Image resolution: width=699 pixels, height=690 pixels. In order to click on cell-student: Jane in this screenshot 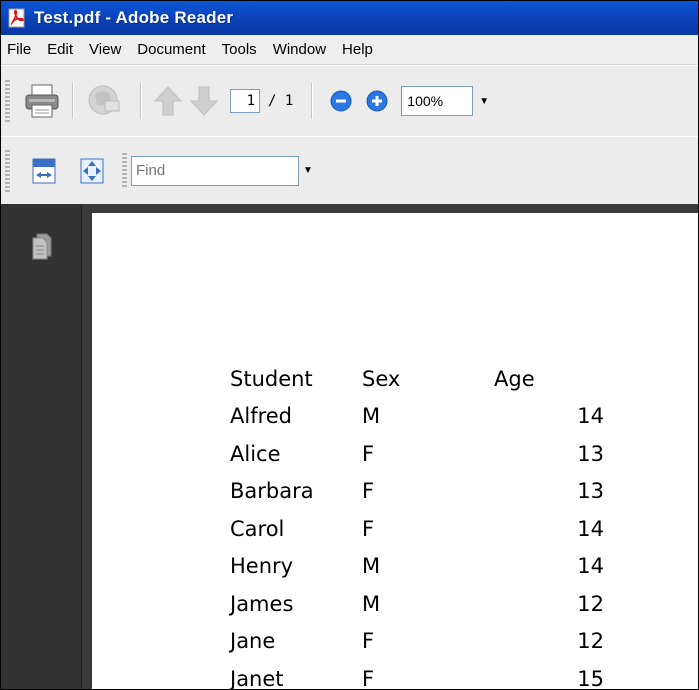, I will do `click(253, 641)`.